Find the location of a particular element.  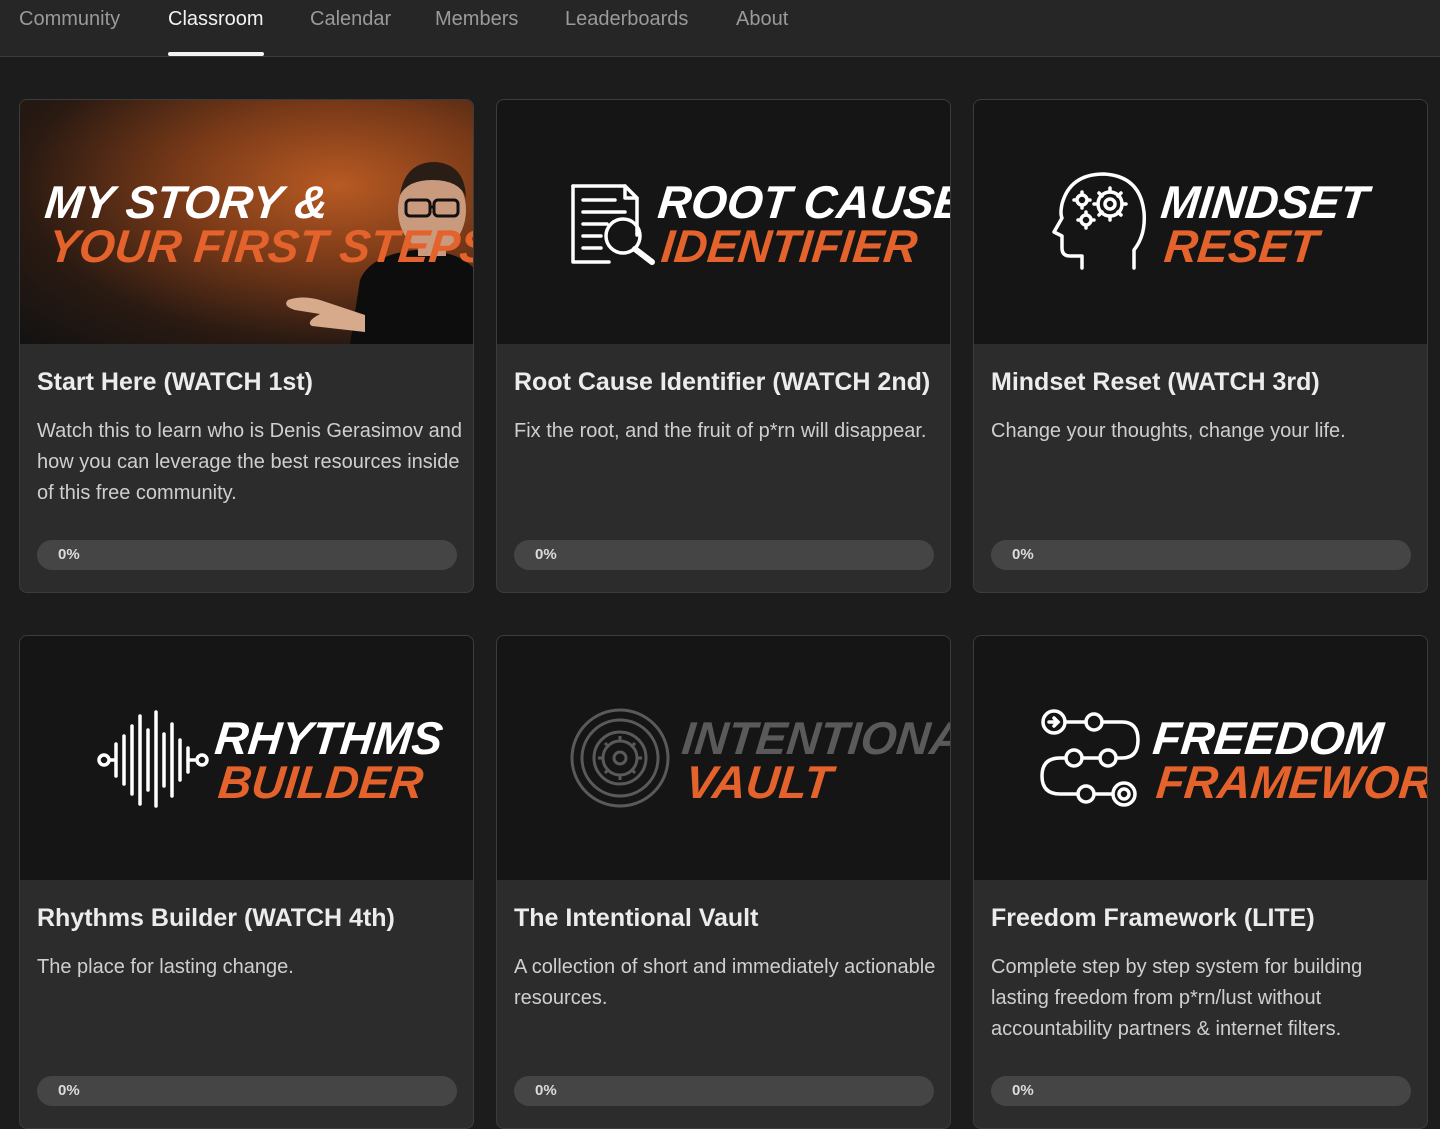

vault-dial-icon is located at coordinates (620, 758).